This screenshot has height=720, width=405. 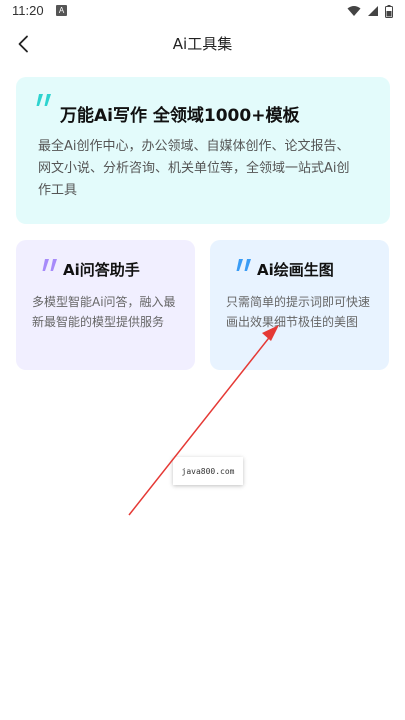 I want to click on ai-qa-title: Ai问答助手, so click(x=101, y=270).